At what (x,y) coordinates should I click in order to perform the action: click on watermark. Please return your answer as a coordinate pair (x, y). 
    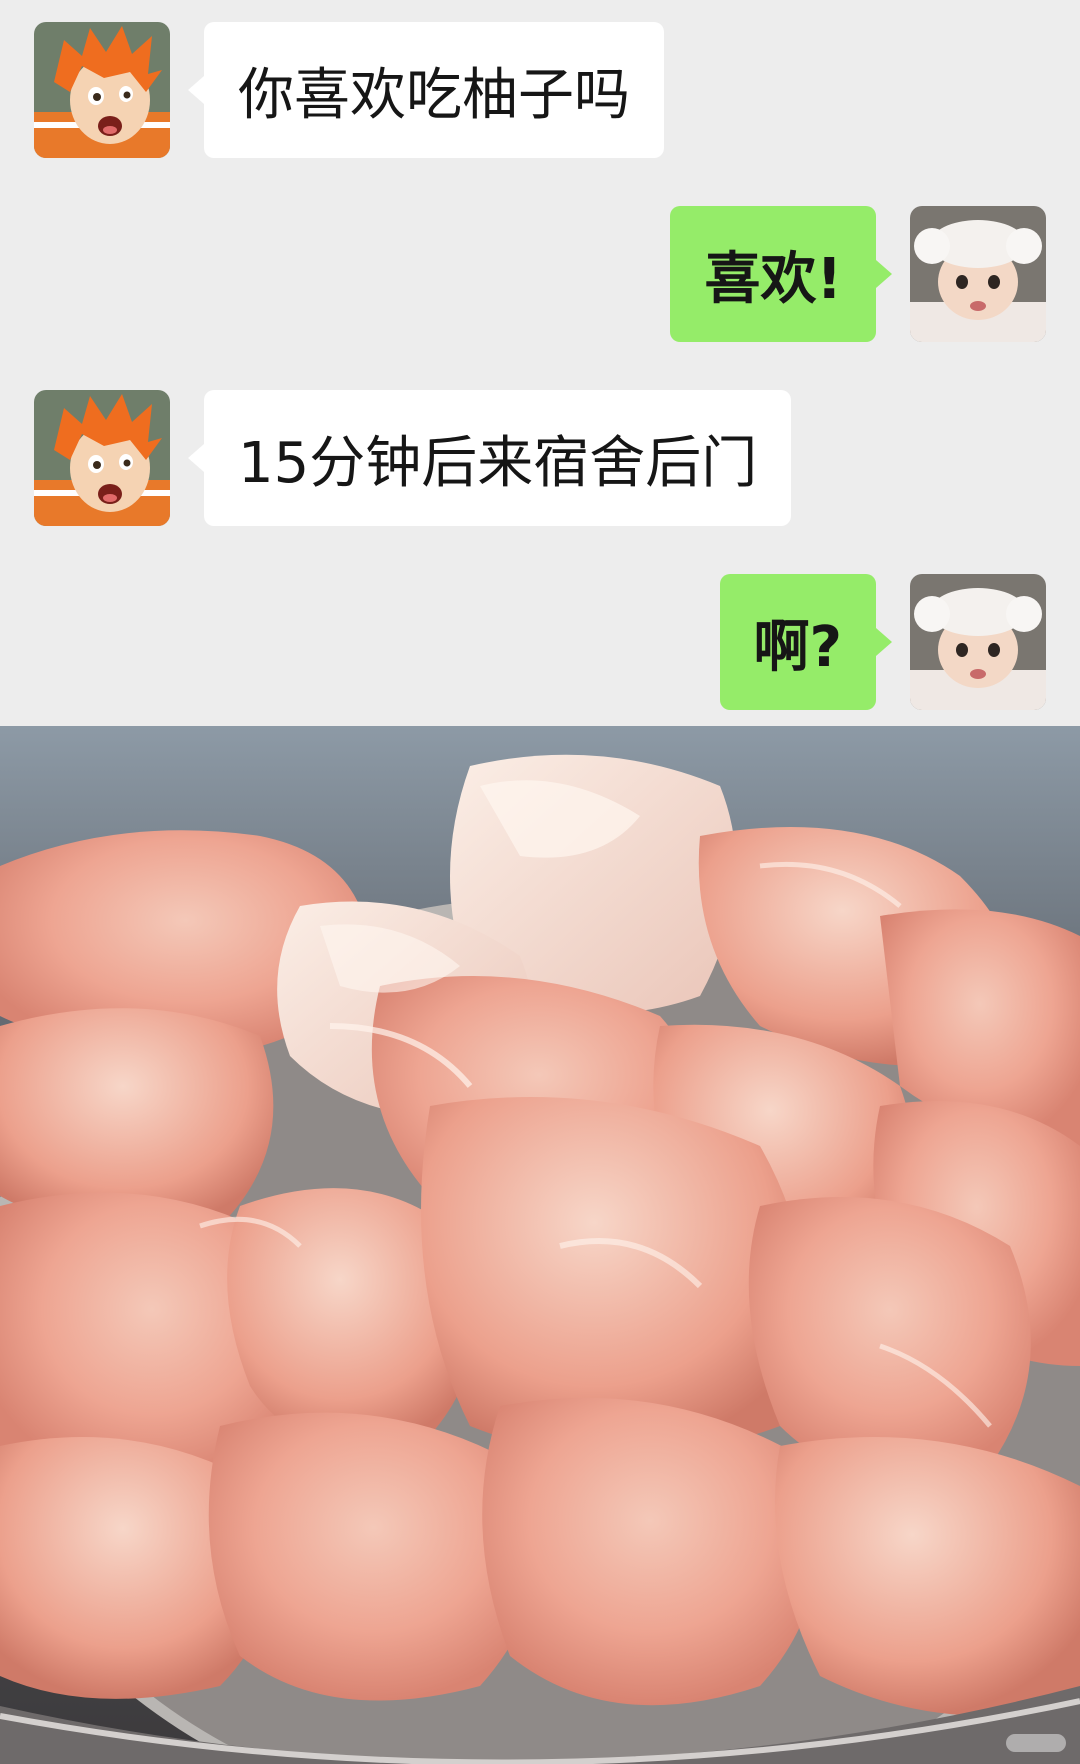
    Looking at the image, I should click on (1036, 1743).